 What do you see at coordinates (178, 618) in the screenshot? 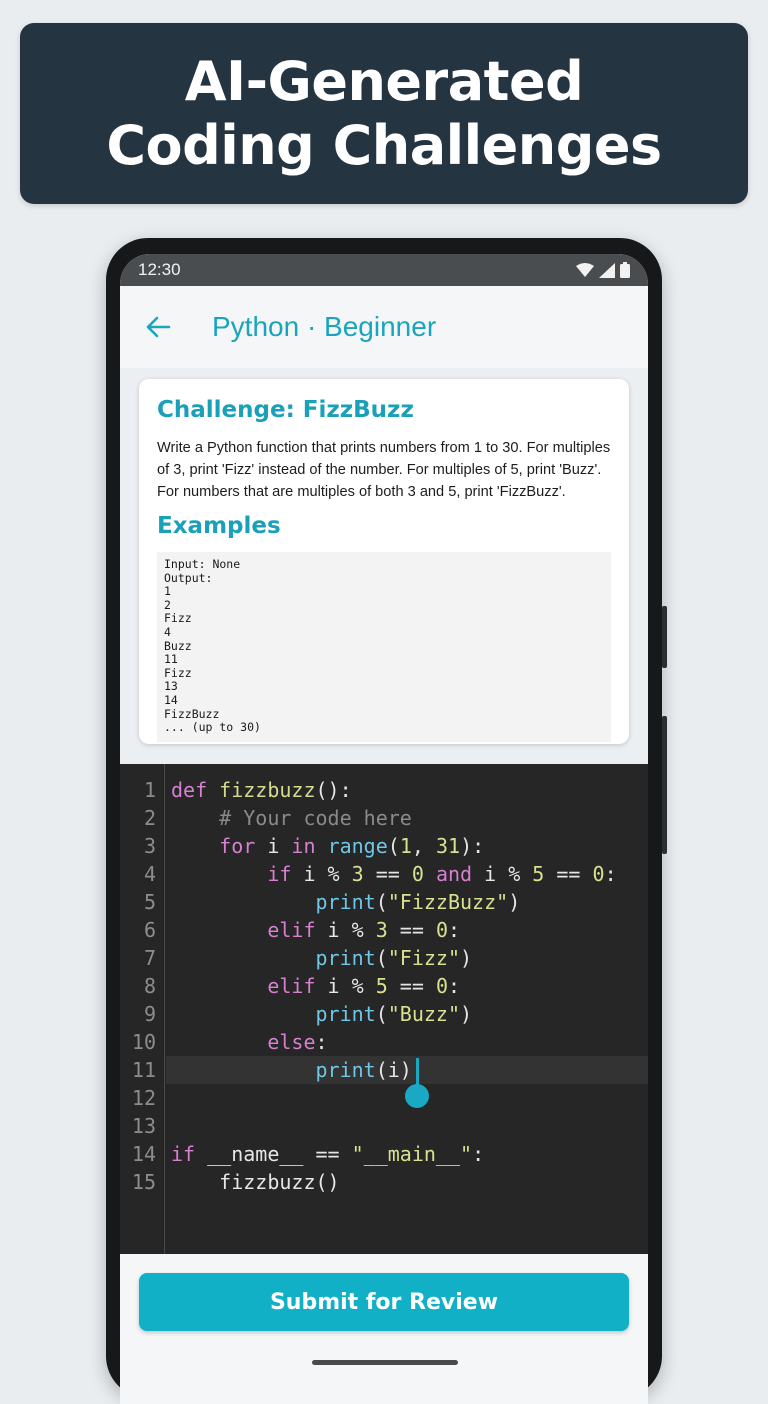
I see `example-line: Fizz` at bounding box center [178, 618].